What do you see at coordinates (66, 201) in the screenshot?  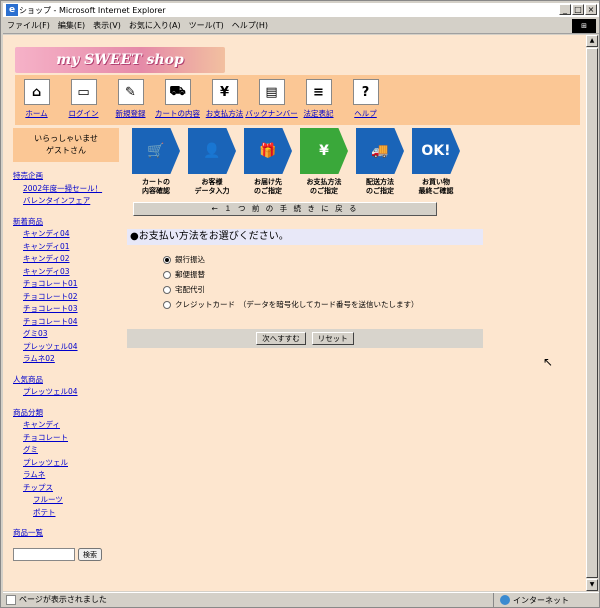 I see `sidebar-link: バレンタインフェア` at bounding box center [66, 201].